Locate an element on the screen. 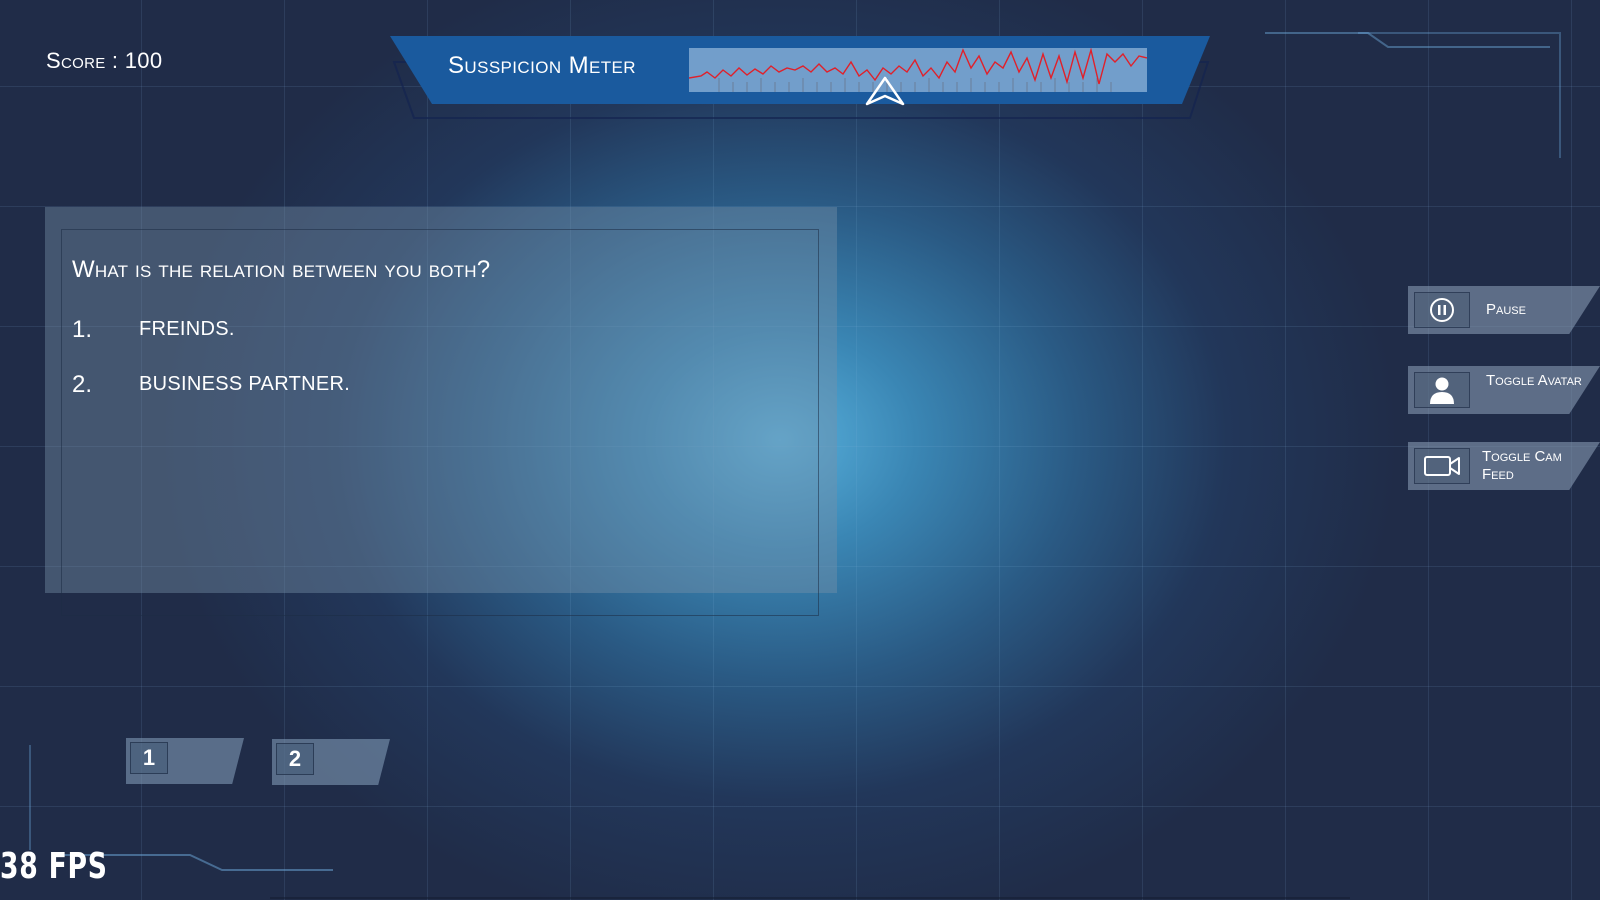  answer-button-1-label: 1 is located at coordinates (149, 758).